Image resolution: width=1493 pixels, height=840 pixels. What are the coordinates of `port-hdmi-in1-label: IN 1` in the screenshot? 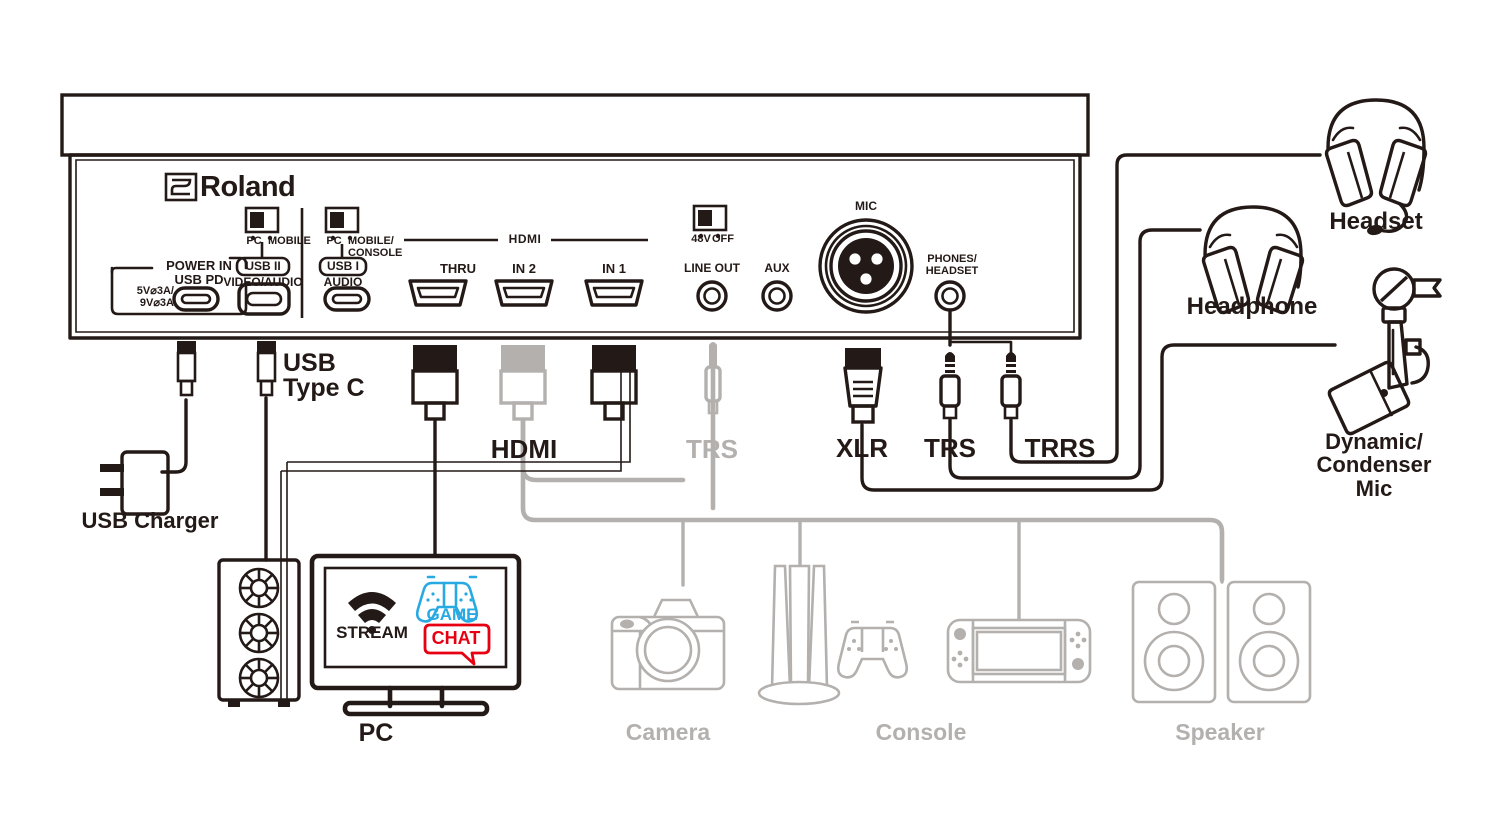 It's located at (614, 268).